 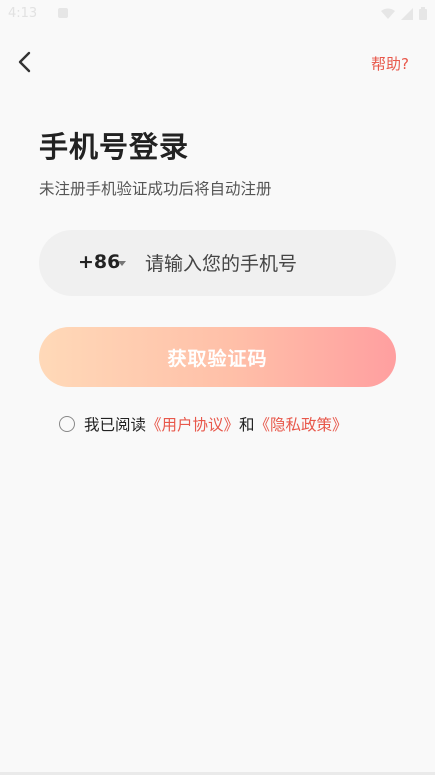 What do you see at coordinates (122, 263) in the screenshot?
I see `dropdown-caret-icon` at bounding box center [122, 263].